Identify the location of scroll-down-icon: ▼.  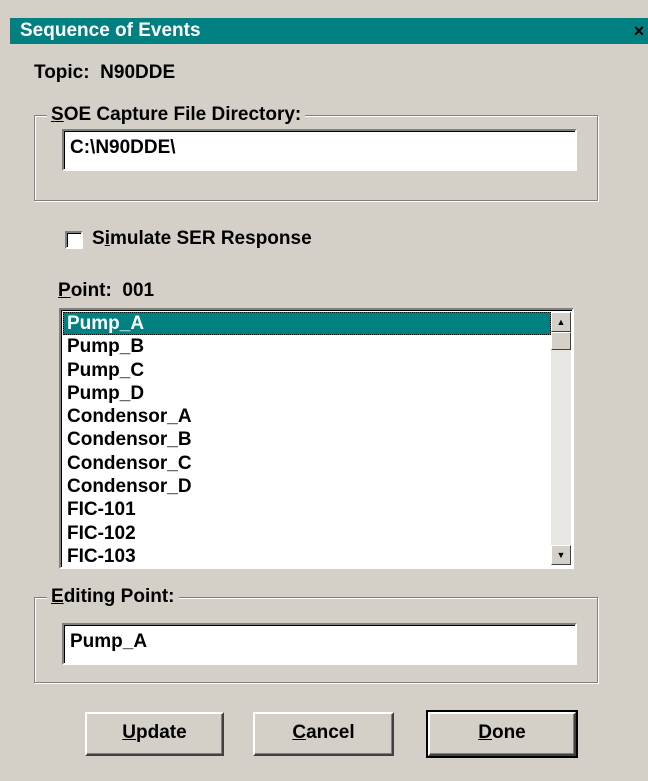
(561, 555).